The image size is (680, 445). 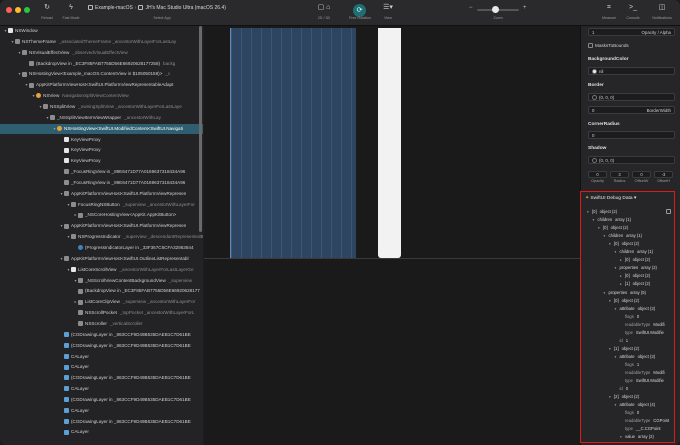 What do you see at coordinates (601, 71) in the screenshot?
I see `background-color-value: nil` at bounding box center [601, 71].